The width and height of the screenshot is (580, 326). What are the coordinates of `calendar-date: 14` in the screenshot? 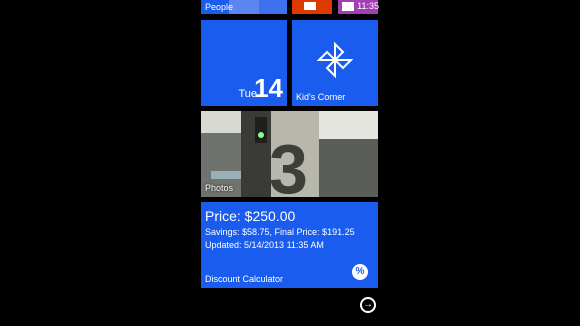 It's located at (268, 88).